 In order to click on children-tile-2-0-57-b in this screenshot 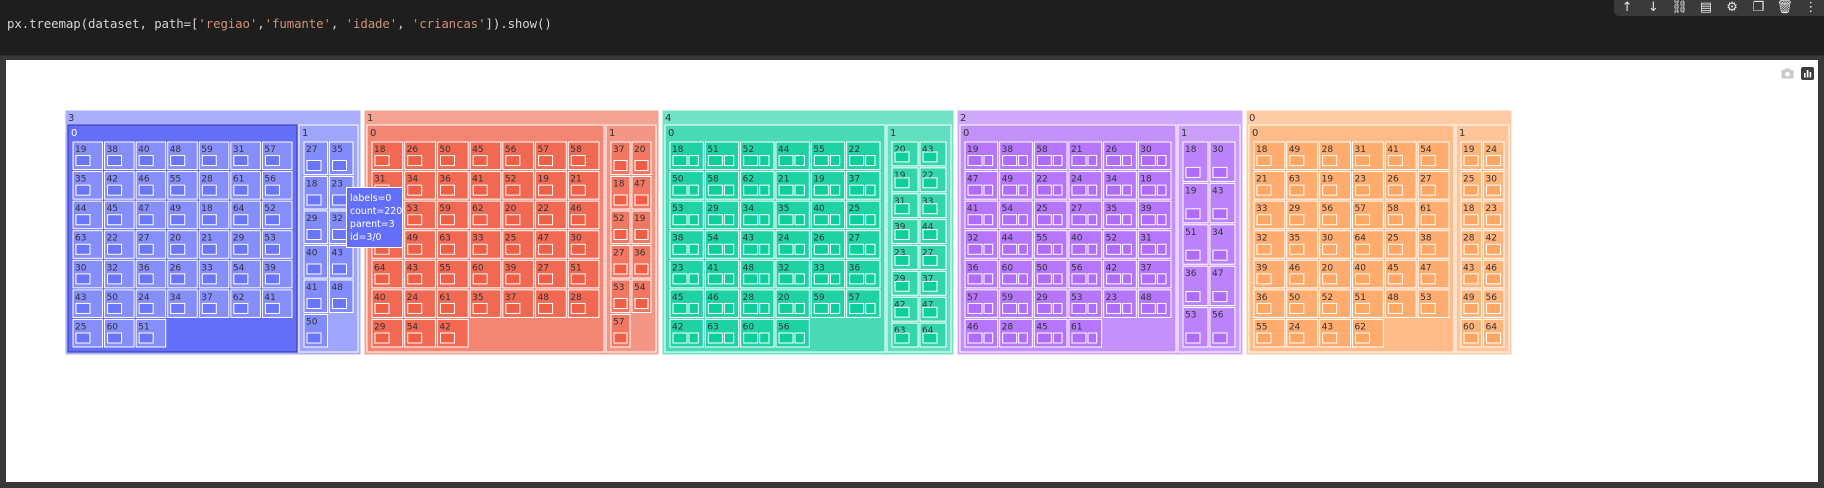, I will do `click(988, 308)`.